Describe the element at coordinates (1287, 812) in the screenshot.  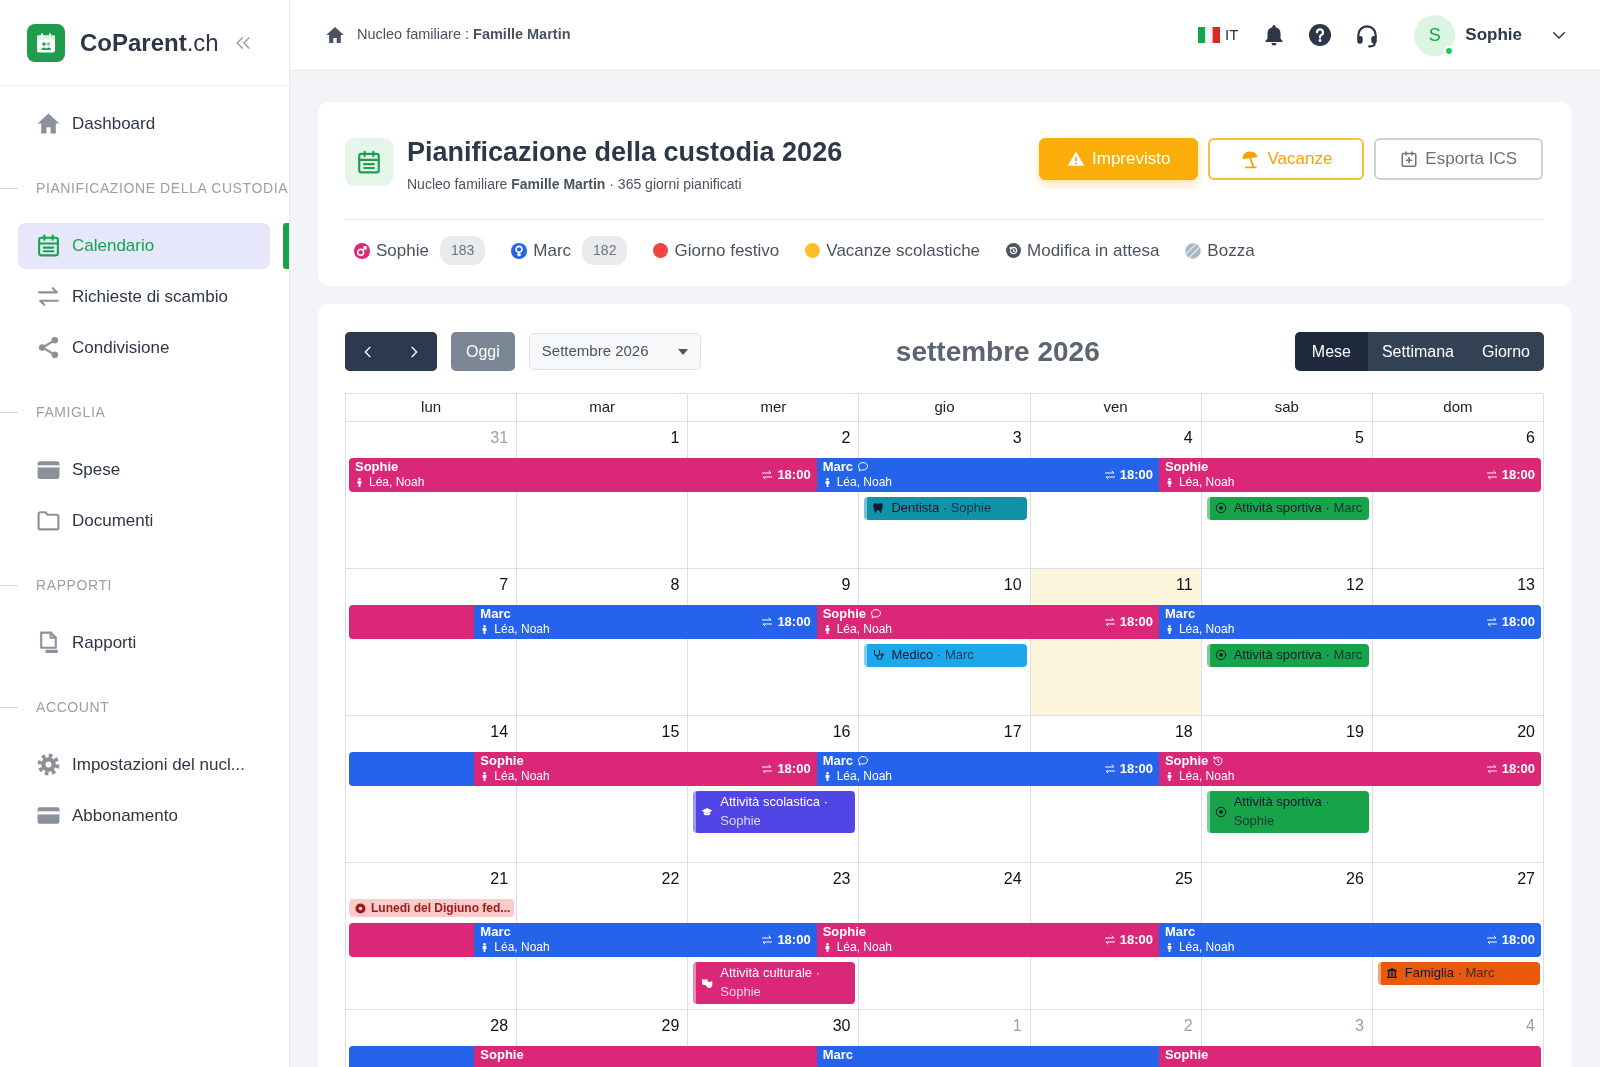
I see `calendar-event: Attività sportiva · Sophie` at that location.